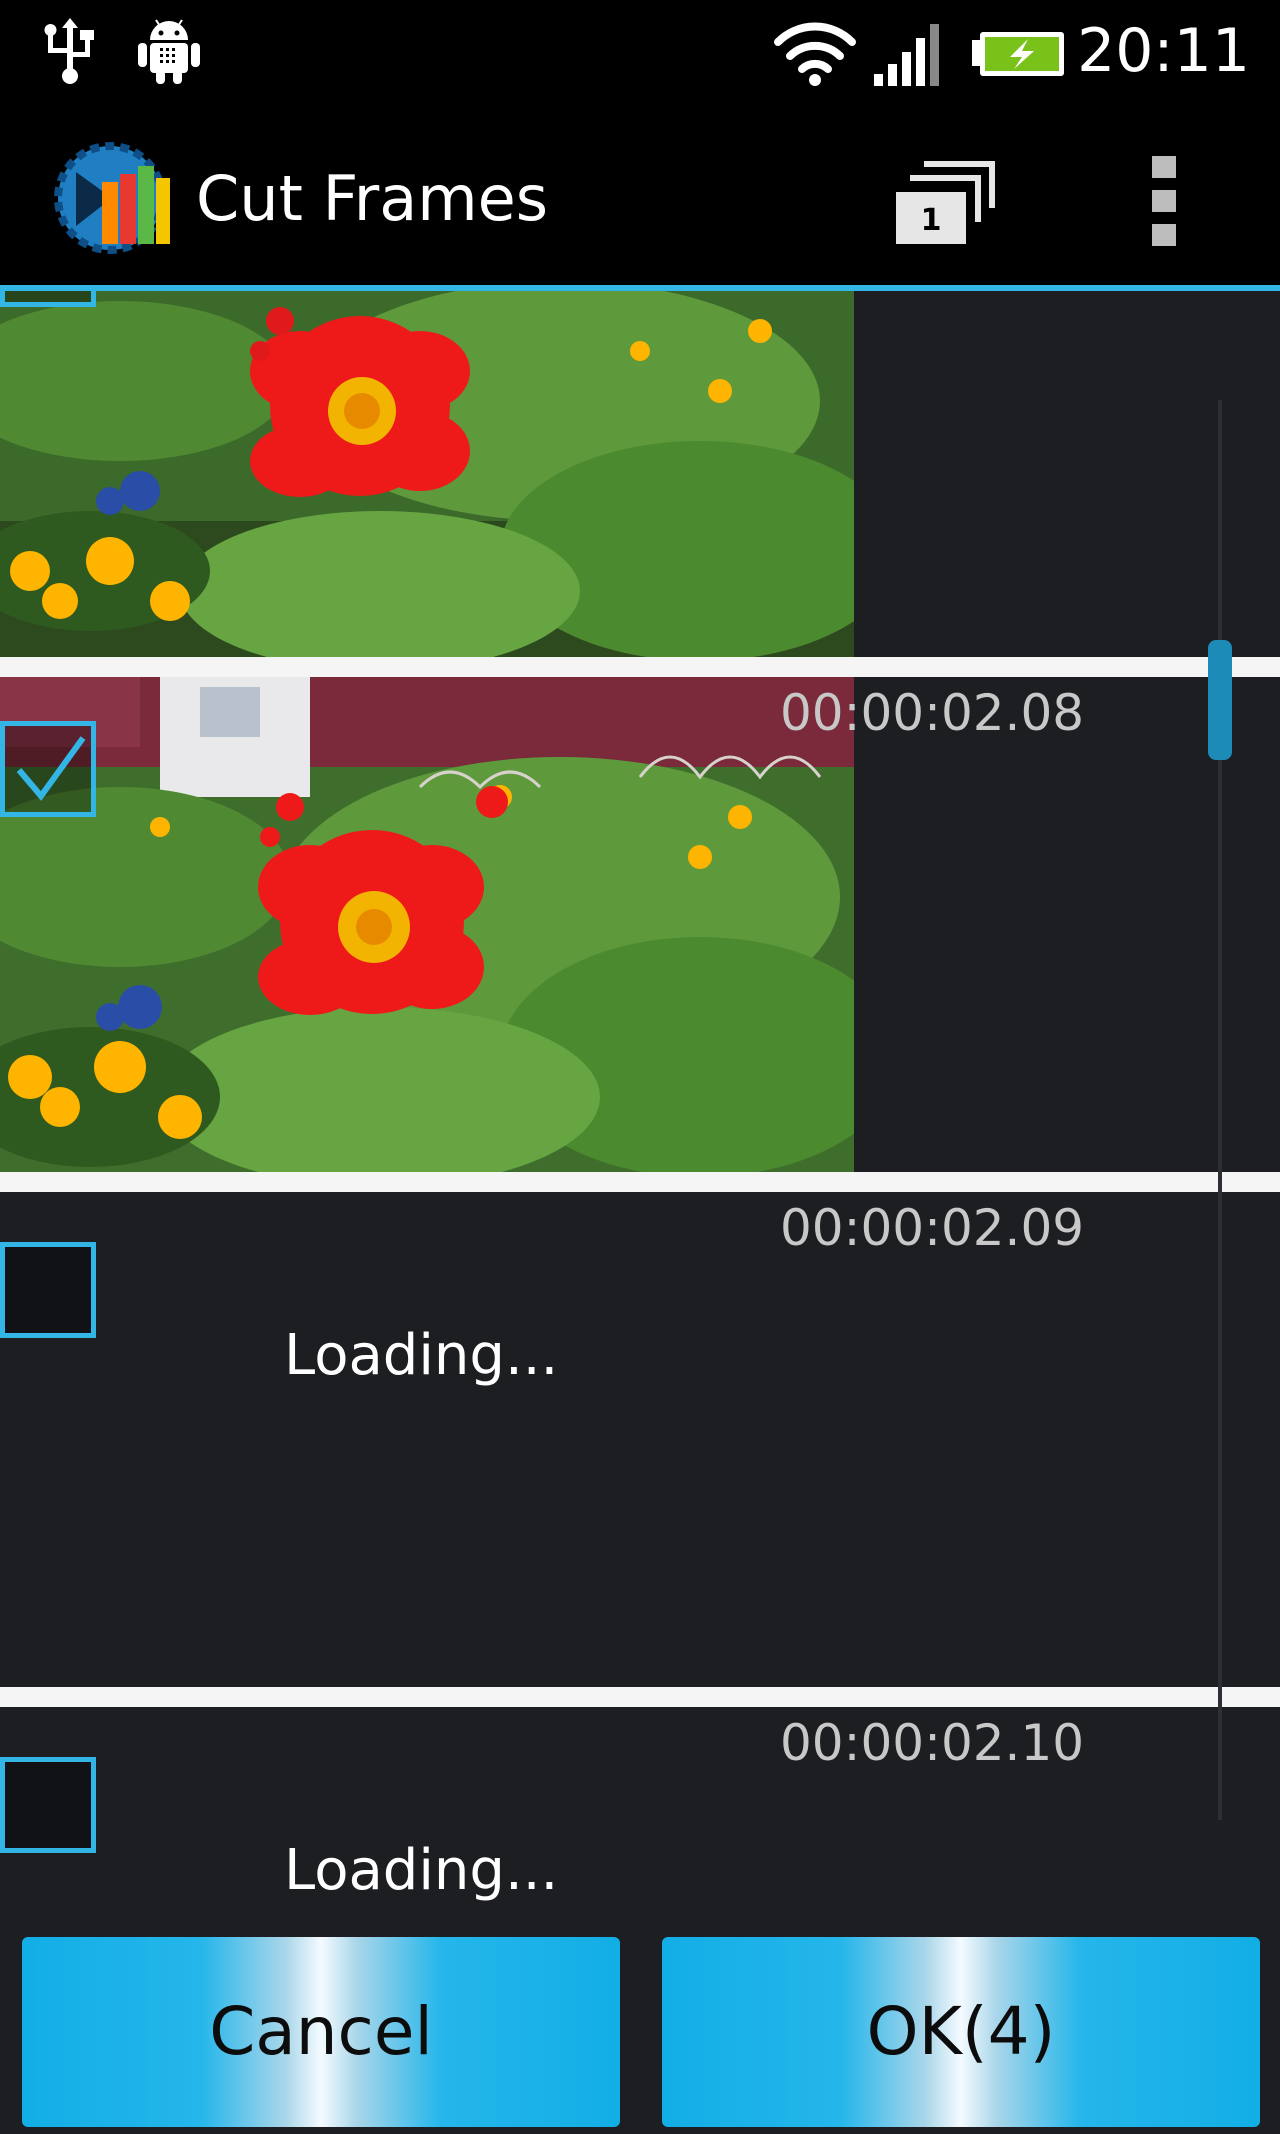  What do you see at coordinates (1018, 54) in the screenshot?
I see `battery-charging-icon` at bounding box center [1018, 54].